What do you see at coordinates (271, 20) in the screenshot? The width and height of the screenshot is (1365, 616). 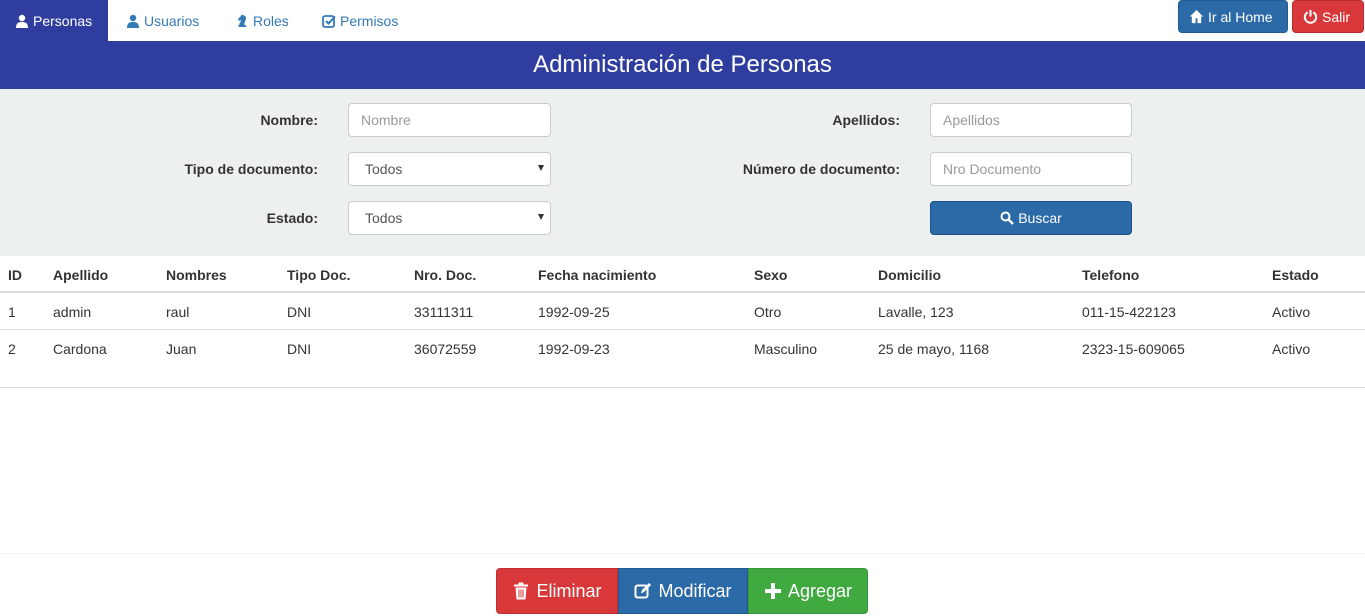 I see `tab-label: Roles` at bounding box center [271, 20].